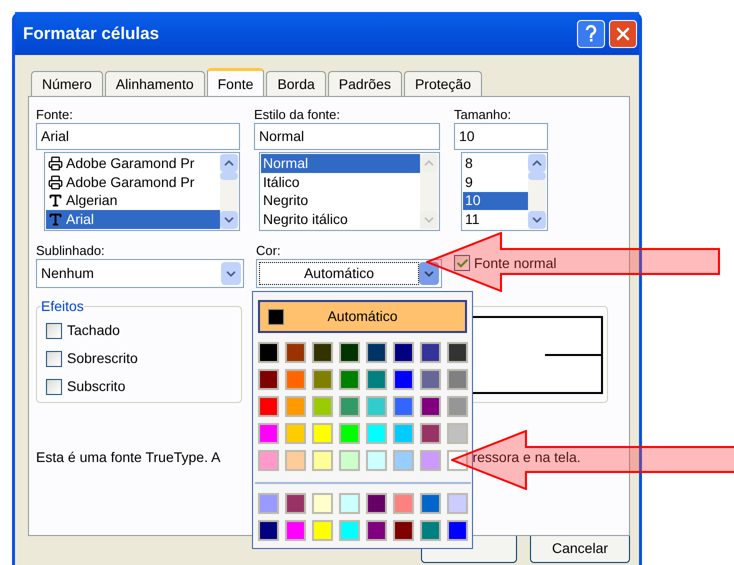 Image resolution: width=734 pixels, height=565 pixels. Describe the element at coordinates (495, 219) in the screenshot. I see `list-item: 11` at that location.